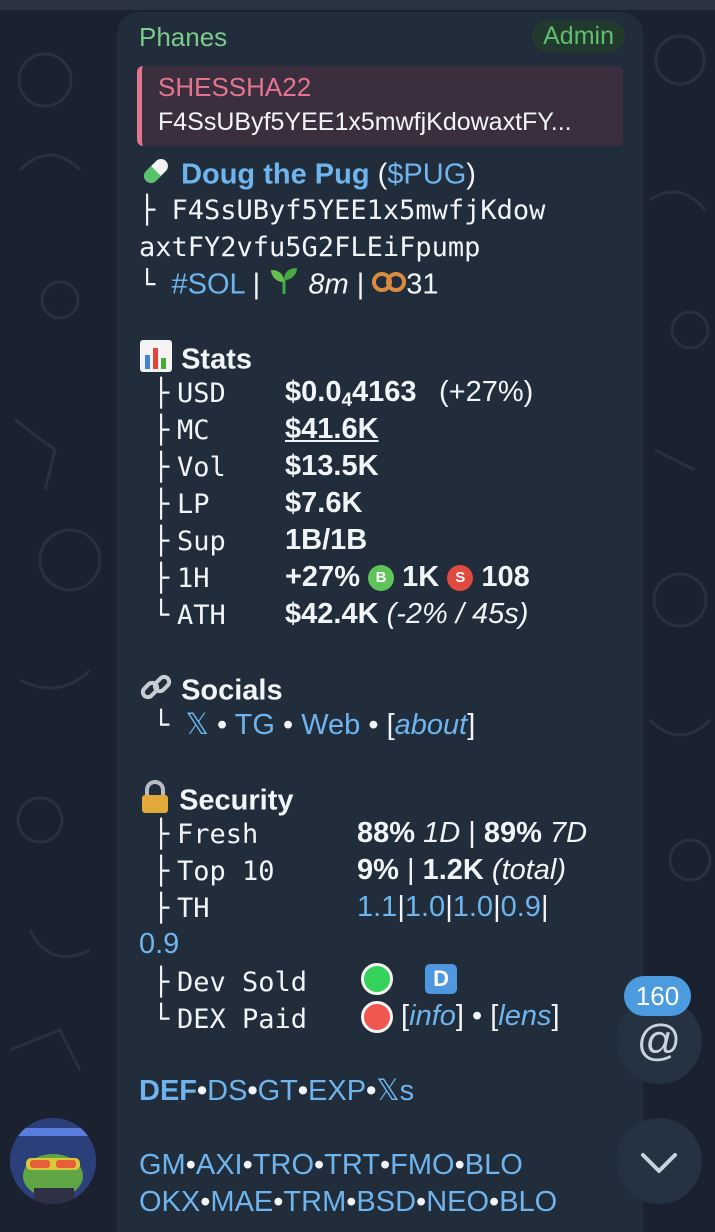 The width and height of the screenshot is (715, 1232). What do you see at coordinates (161, 541) in the screenshot?
I see `branch-sup: ├` at bounding box center [161, 541].